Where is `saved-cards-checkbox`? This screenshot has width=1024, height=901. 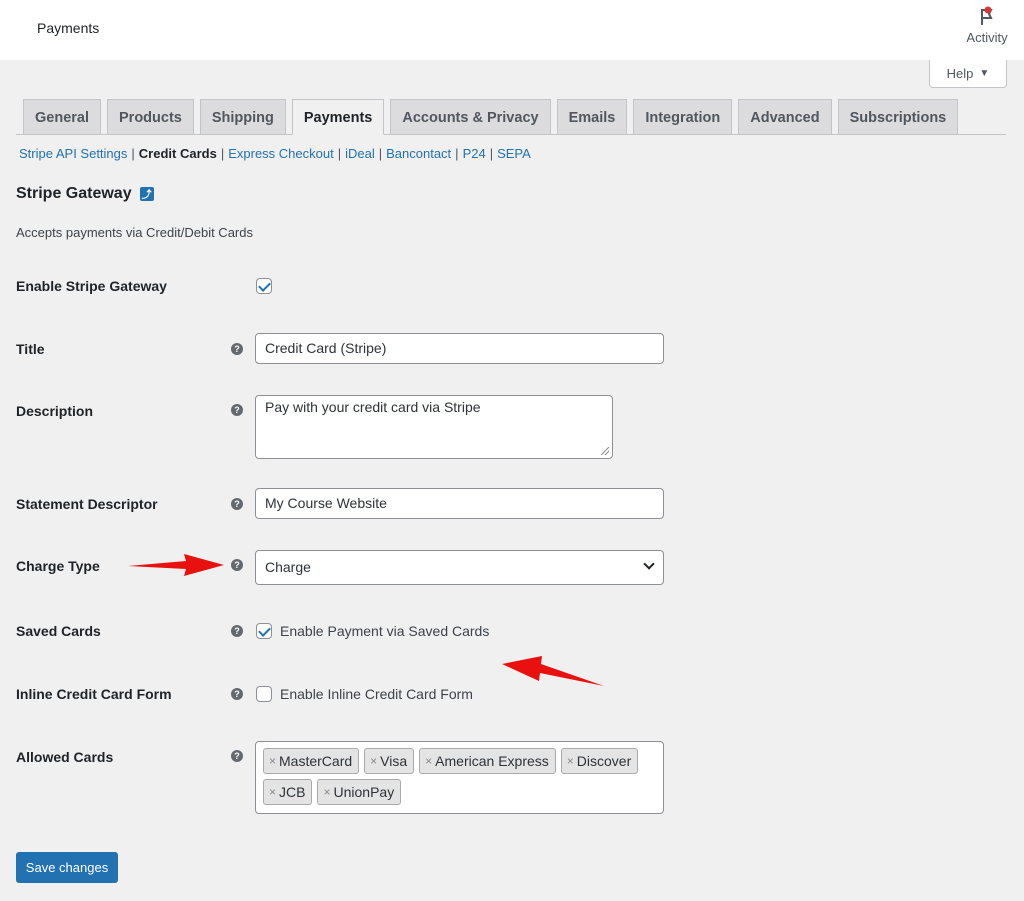 saved-cards-checkbox is located at coordinates (264, 631).